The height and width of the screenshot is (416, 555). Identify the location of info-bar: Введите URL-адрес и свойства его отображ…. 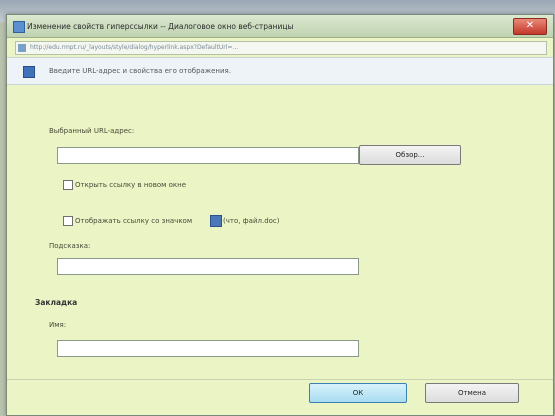
(280, 71).